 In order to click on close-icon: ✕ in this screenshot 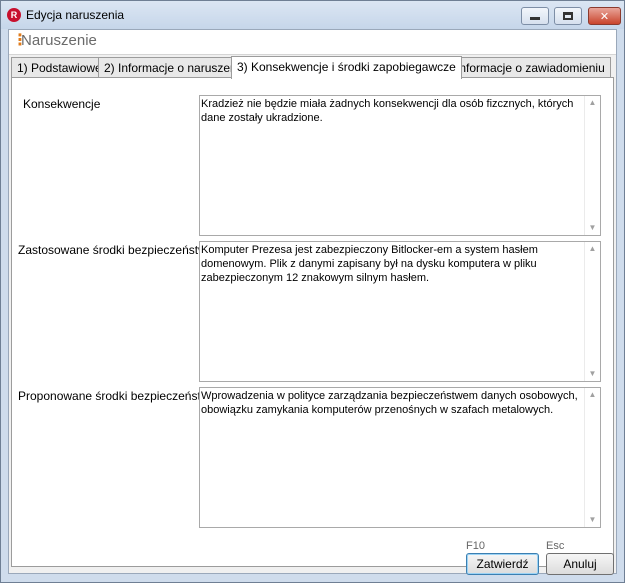, I will do `click(604, 16)`.